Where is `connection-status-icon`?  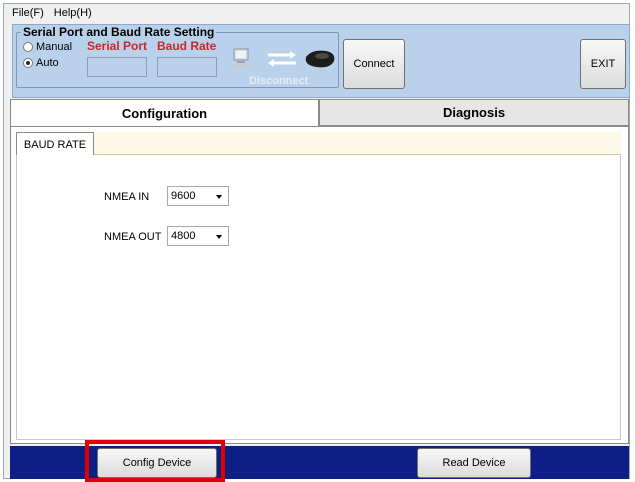 connection-status-icon is located at coordinates (284, 58).